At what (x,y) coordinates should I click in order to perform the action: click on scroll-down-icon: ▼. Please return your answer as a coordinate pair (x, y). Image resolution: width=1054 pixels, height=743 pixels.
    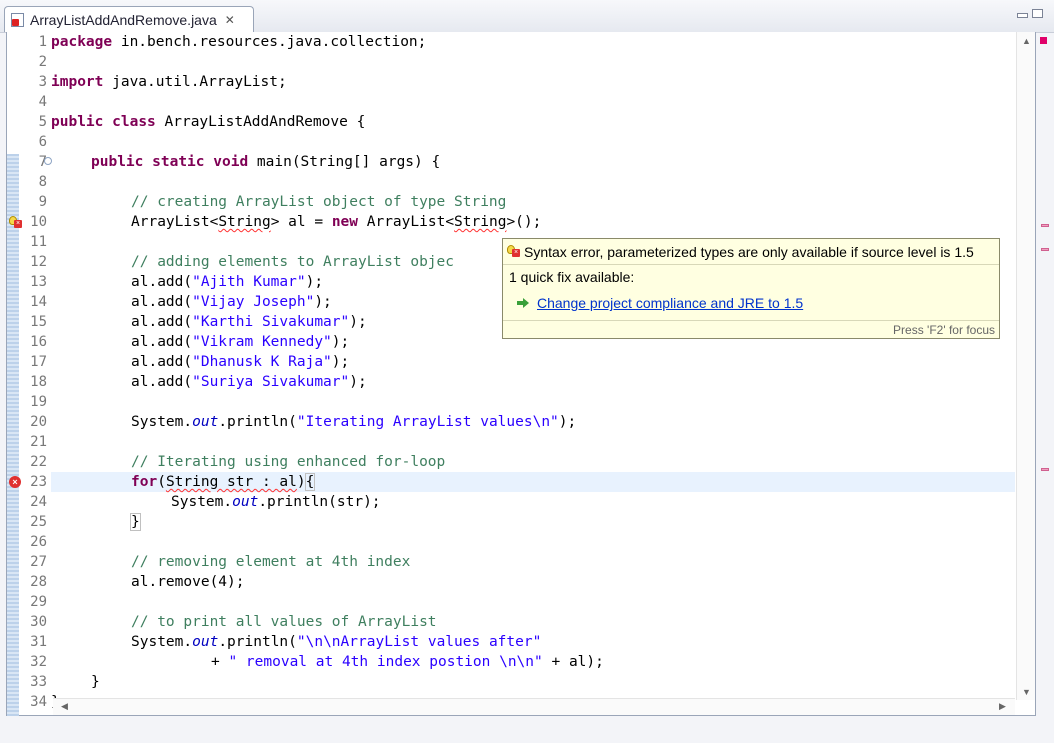
    Looking at the image, I should click on (1026, 692).